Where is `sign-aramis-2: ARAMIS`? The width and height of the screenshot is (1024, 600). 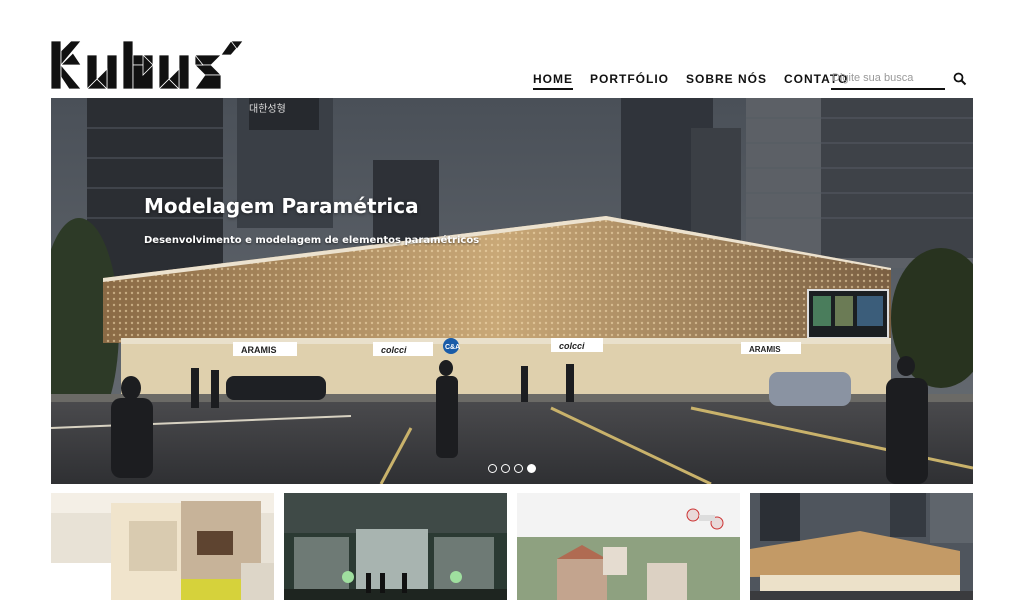
sign-aramis-2: ARAMIS is located at coordinates (765, 349).